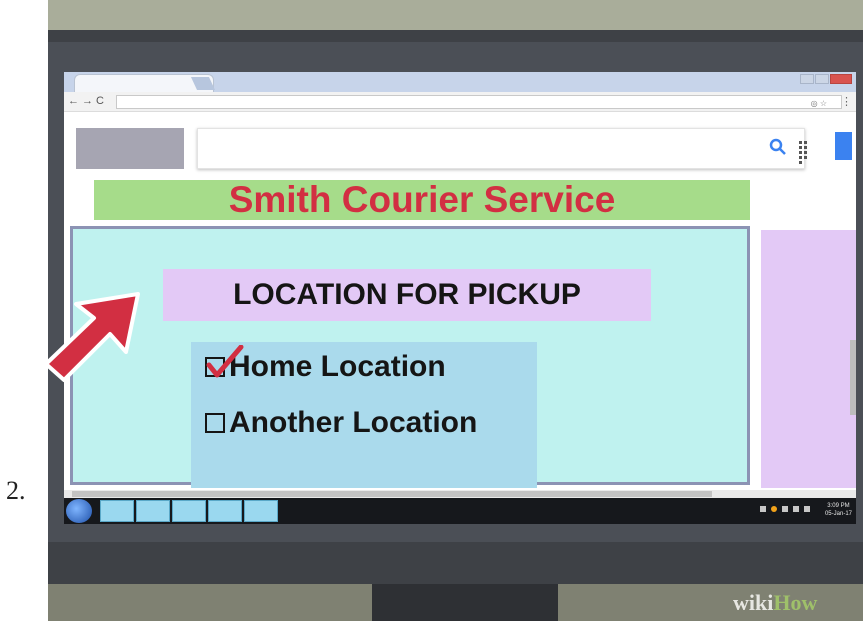 Image resolution: width=863 pixels, height=621 pixels. Describe the element at coordinates (460, 511) in the screenshot. I see `taskbar: 3:09 PM 05-Jan-17` at that location.